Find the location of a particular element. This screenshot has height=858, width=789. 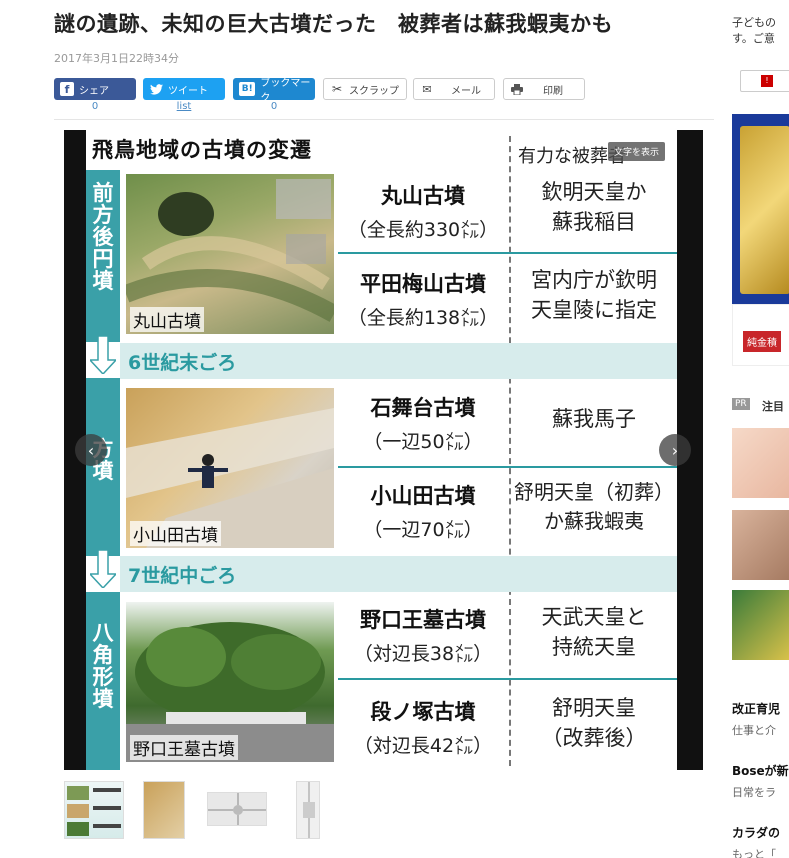

sidebar-link-sub: もっと「 is located at coordinates (754, 853).